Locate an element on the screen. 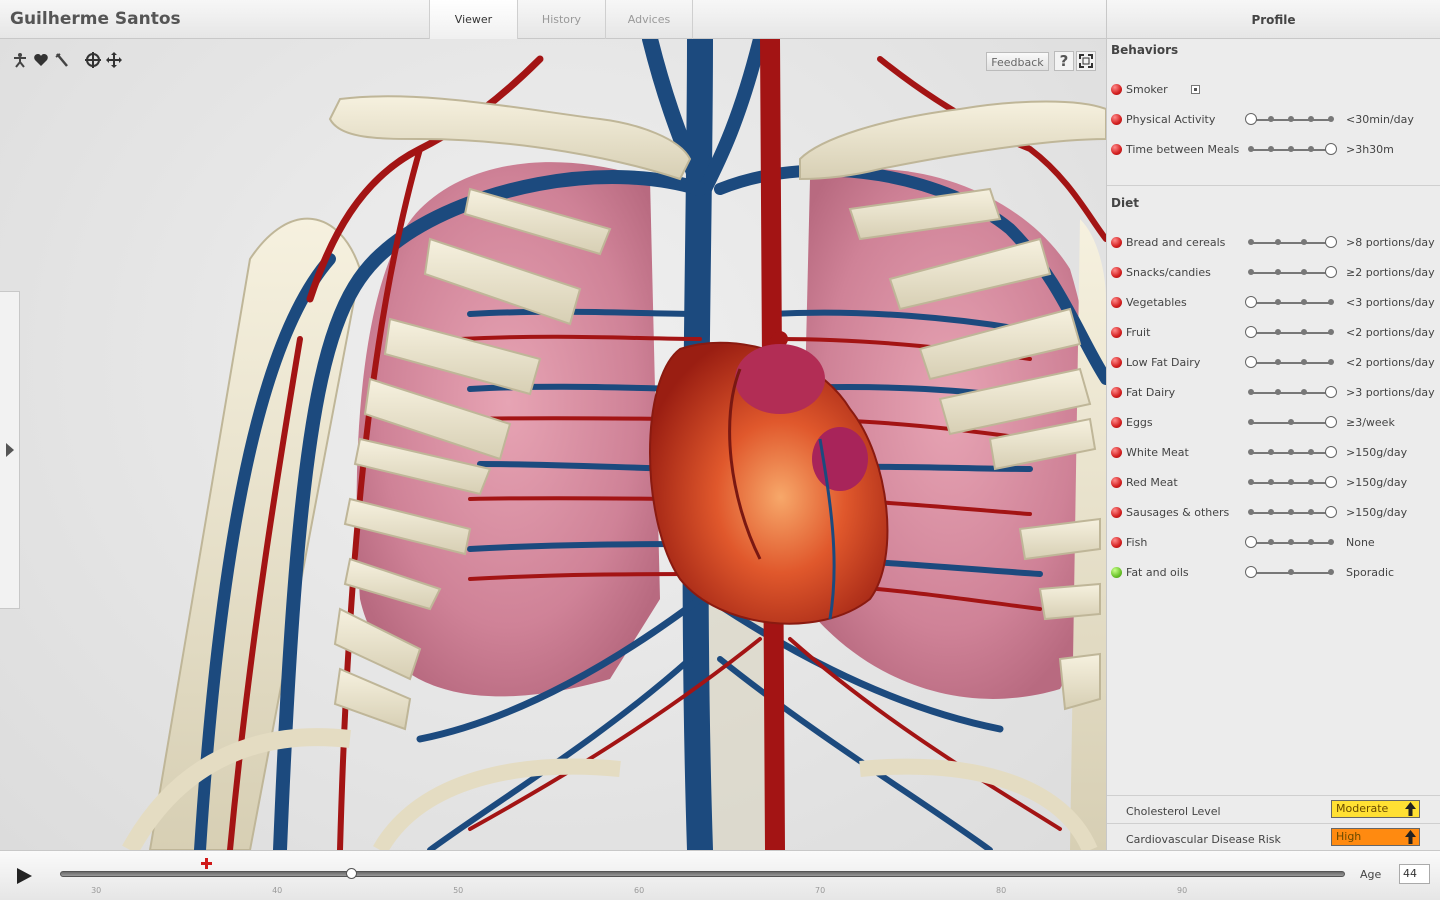 This screenshot has height=900, width=1440. heart-icon is located at coordinates (41, 60).